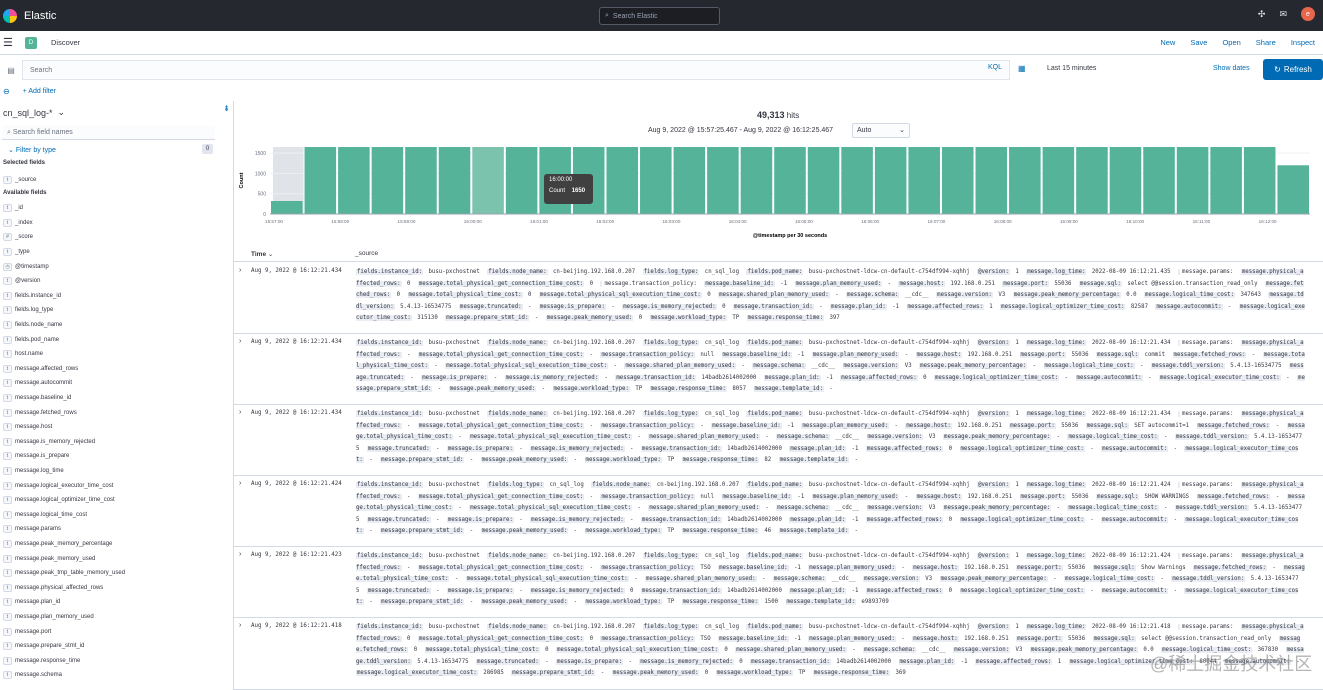 This screenshot has width=1323, height=690. Describe the element at coordinates (26, 266) in the screenshot. I see `field-item: ◷ @timestamp` at that location.